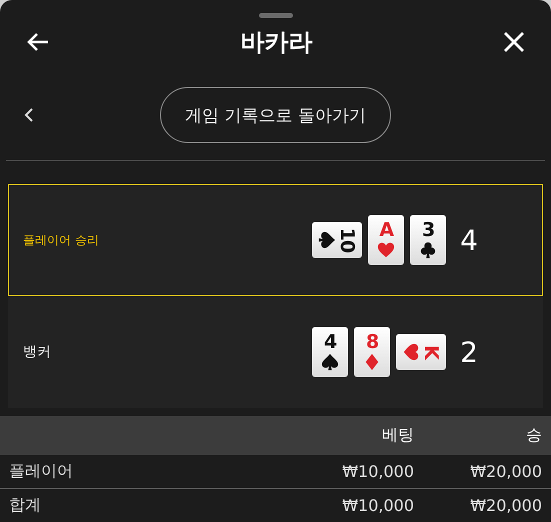  Describe the element at coordinates (428, 240) in the screenshot. I see `playing-card: 3` at that location.